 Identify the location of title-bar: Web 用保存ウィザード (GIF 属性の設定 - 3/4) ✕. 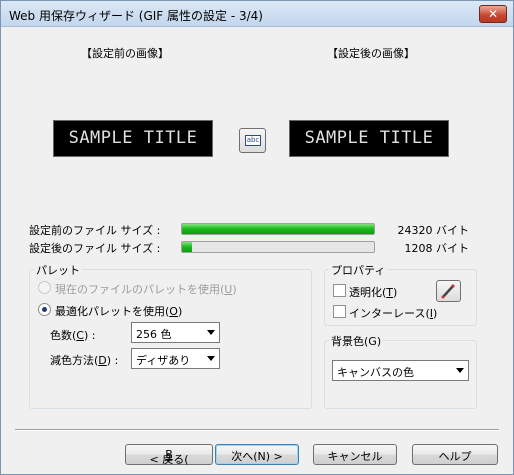
(257, 14).